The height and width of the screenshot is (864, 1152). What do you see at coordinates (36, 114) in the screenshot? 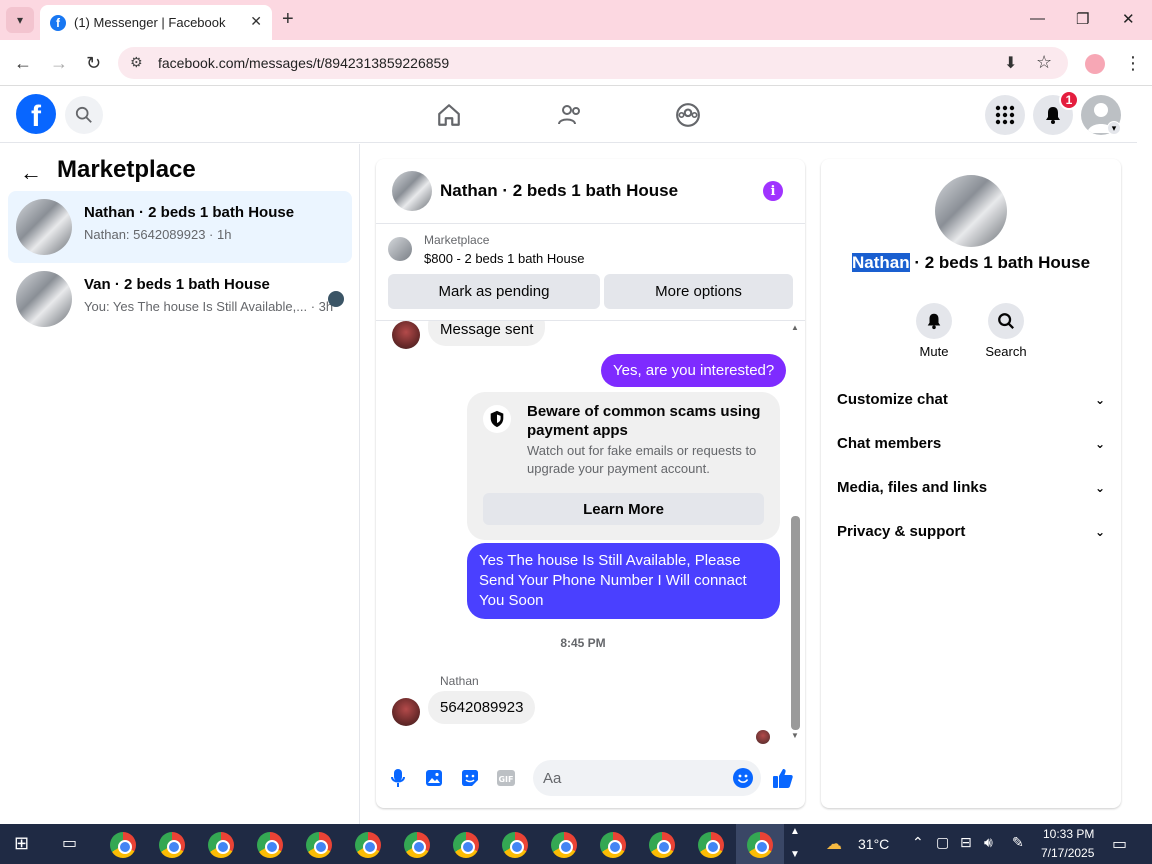
I see `facebook-logo-icon: f` at bounding box center [36, 114].